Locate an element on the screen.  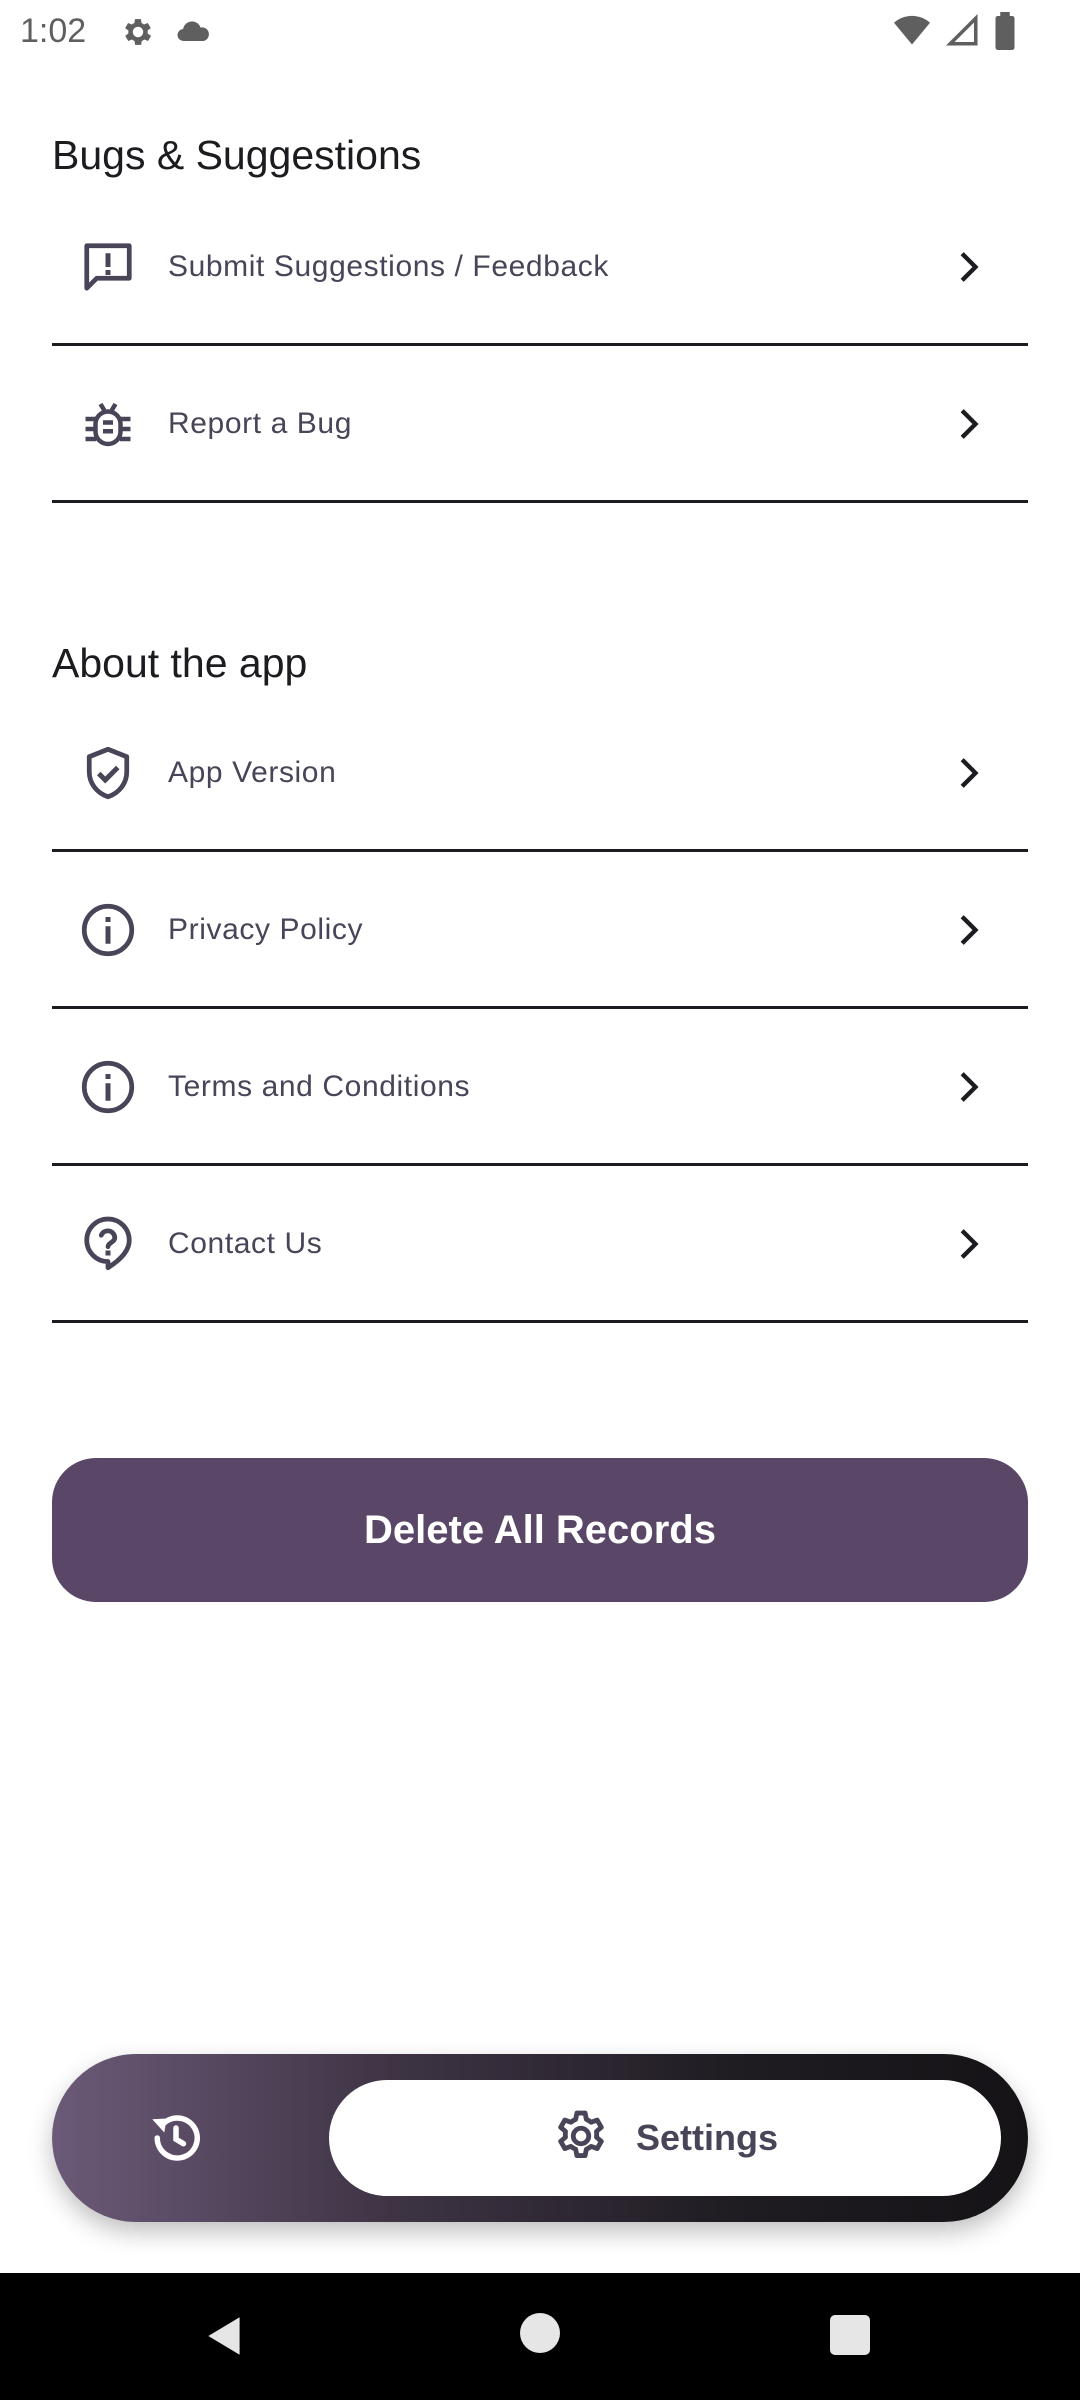
help-icon is located at coordinates (108, 1244).